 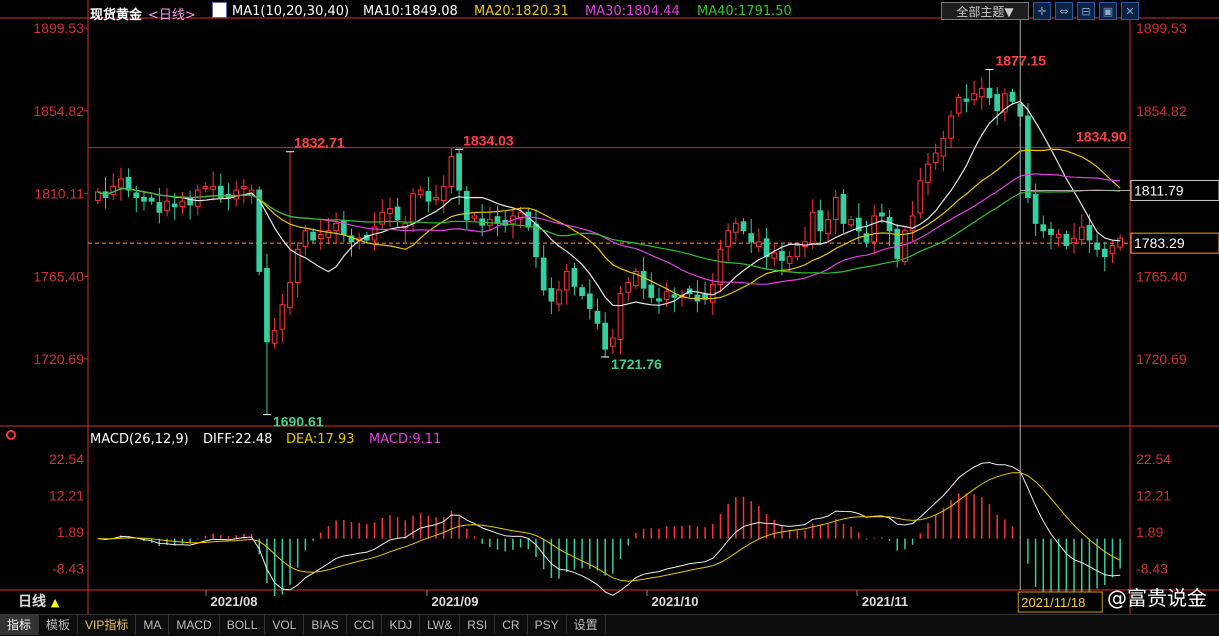 What do you see at coordinates (107, 625) in the screenshot?
I see `tab-2: VIP指标` at bounding box center [107, 625].